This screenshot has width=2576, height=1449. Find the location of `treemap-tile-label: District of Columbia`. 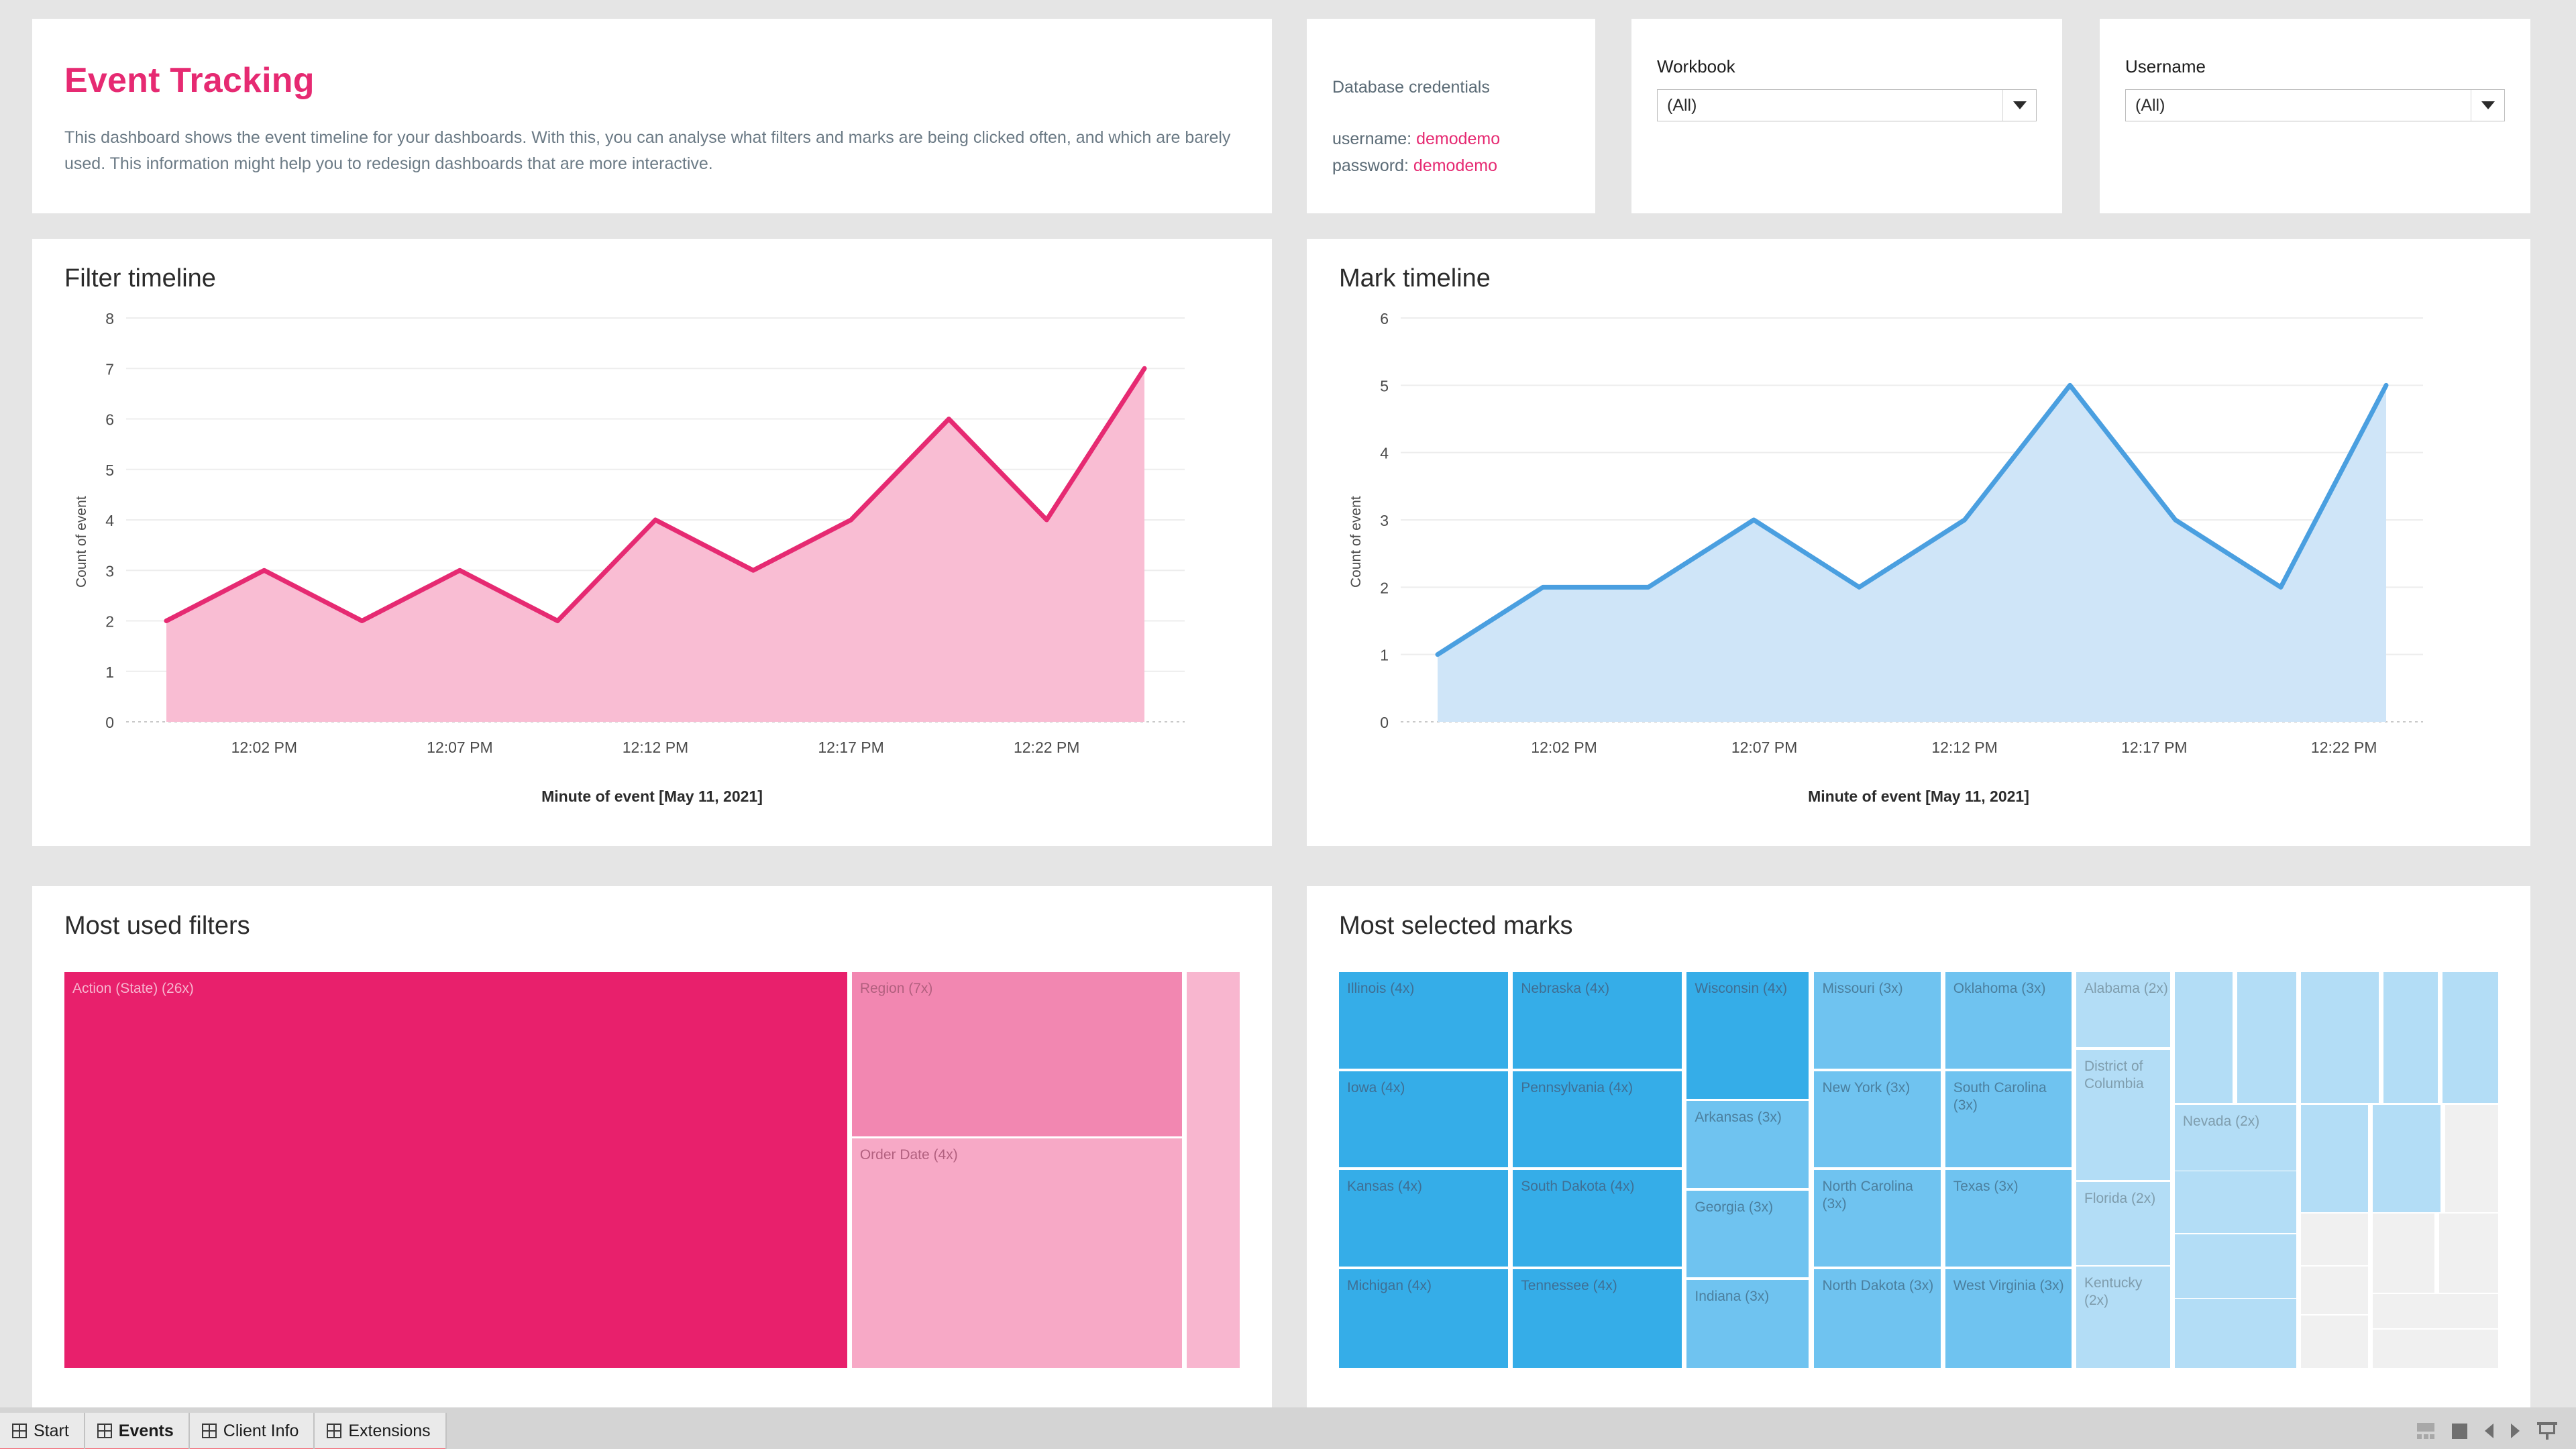

treemap-tile-label: District of Columbia is located at coordinates (2114, 1074).